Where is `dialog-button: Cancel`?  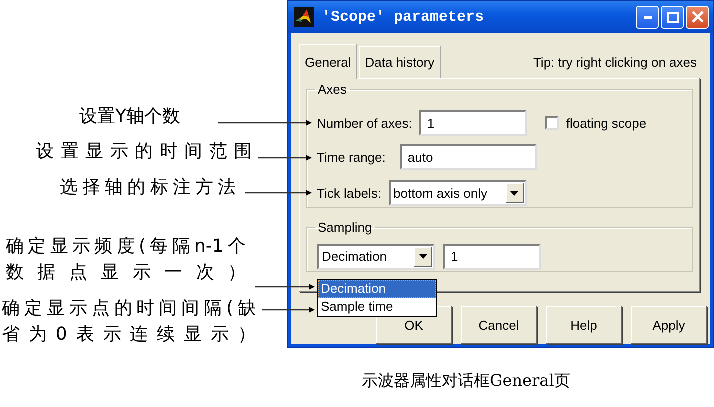
dialog-button: Cancel is located at coordinates (499, 325).